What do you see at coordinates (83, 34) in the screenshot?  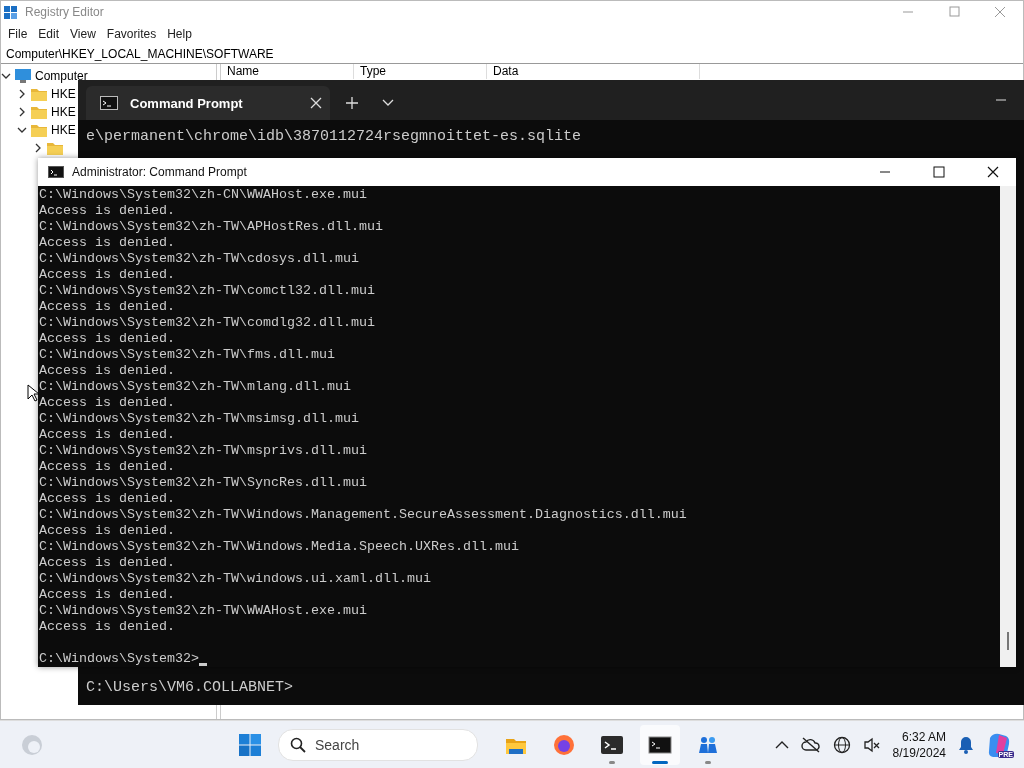 I see `menu-item: View` at bounding box center [83, 34].